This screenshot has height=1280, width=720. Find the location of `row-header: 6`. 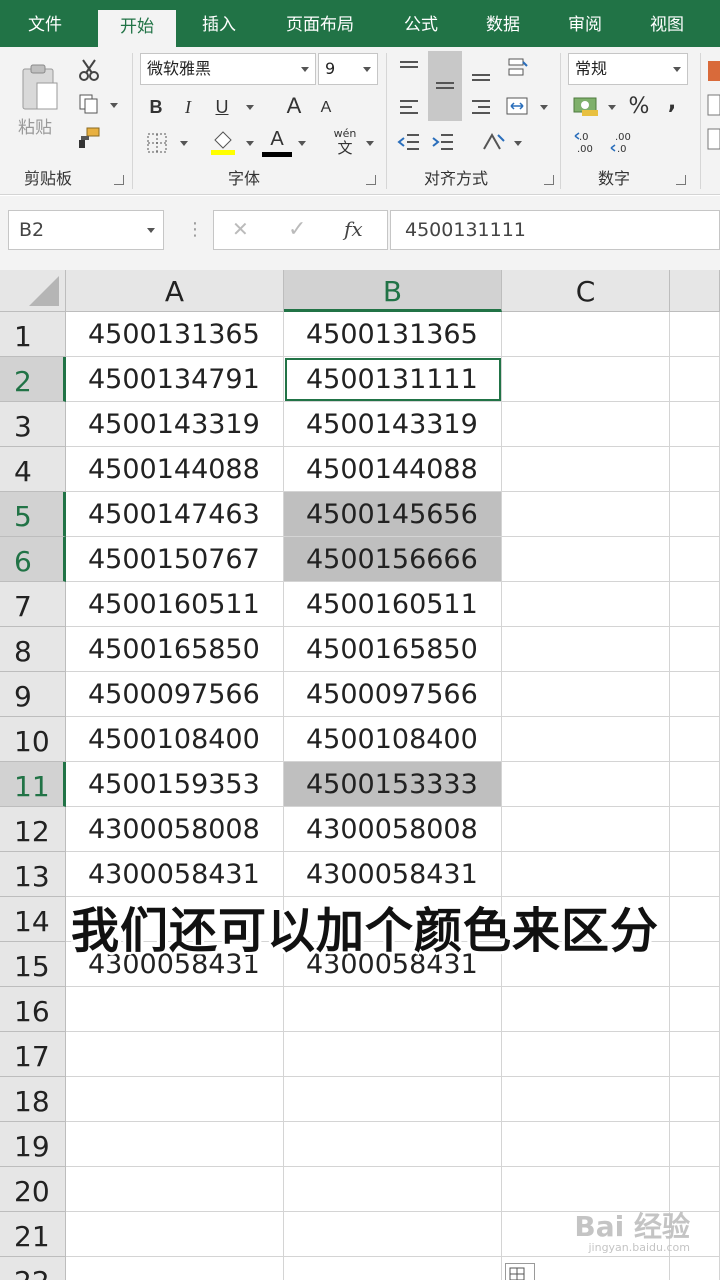

row-header: 6 is located at coordinates (33, 559).